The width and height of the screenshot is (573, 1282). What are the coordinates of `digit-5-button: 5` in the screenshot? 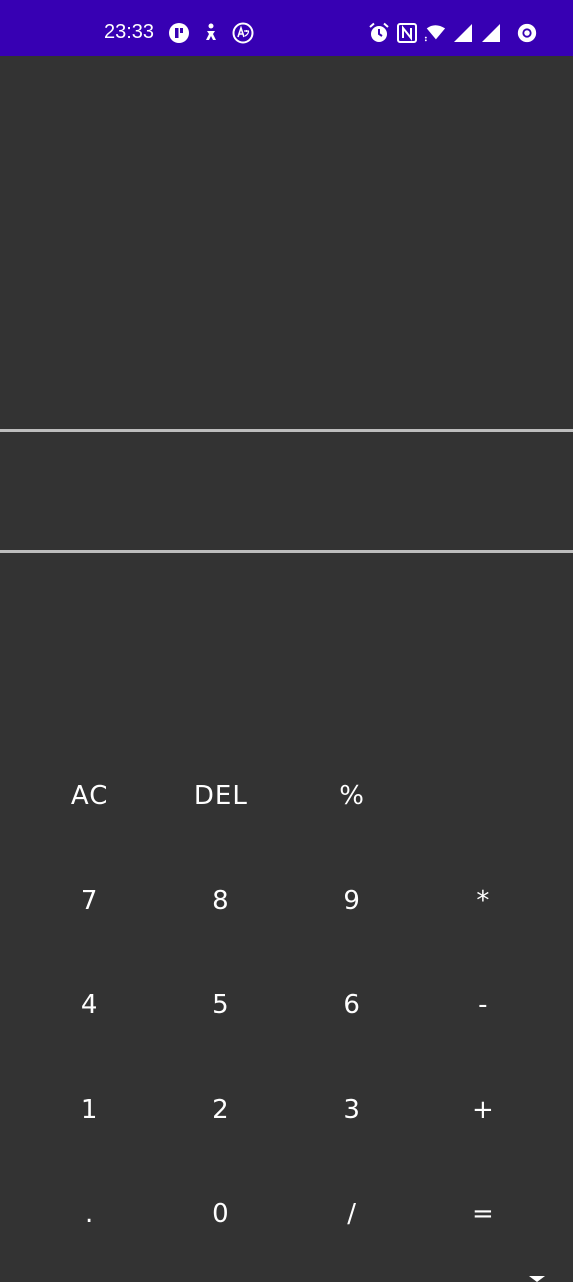 It's located at (220, 1005).